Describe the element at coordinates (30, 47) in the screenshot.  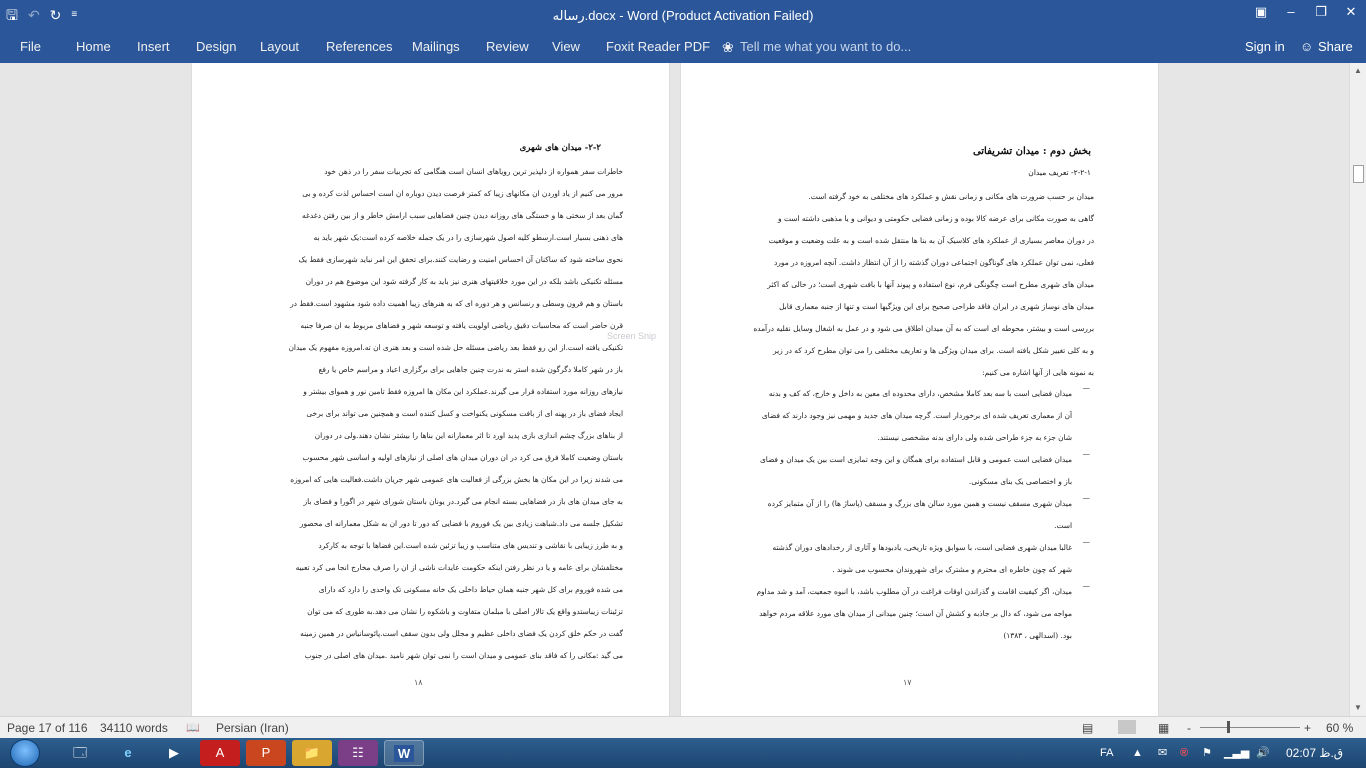
I see `tab-file: File` at that location.